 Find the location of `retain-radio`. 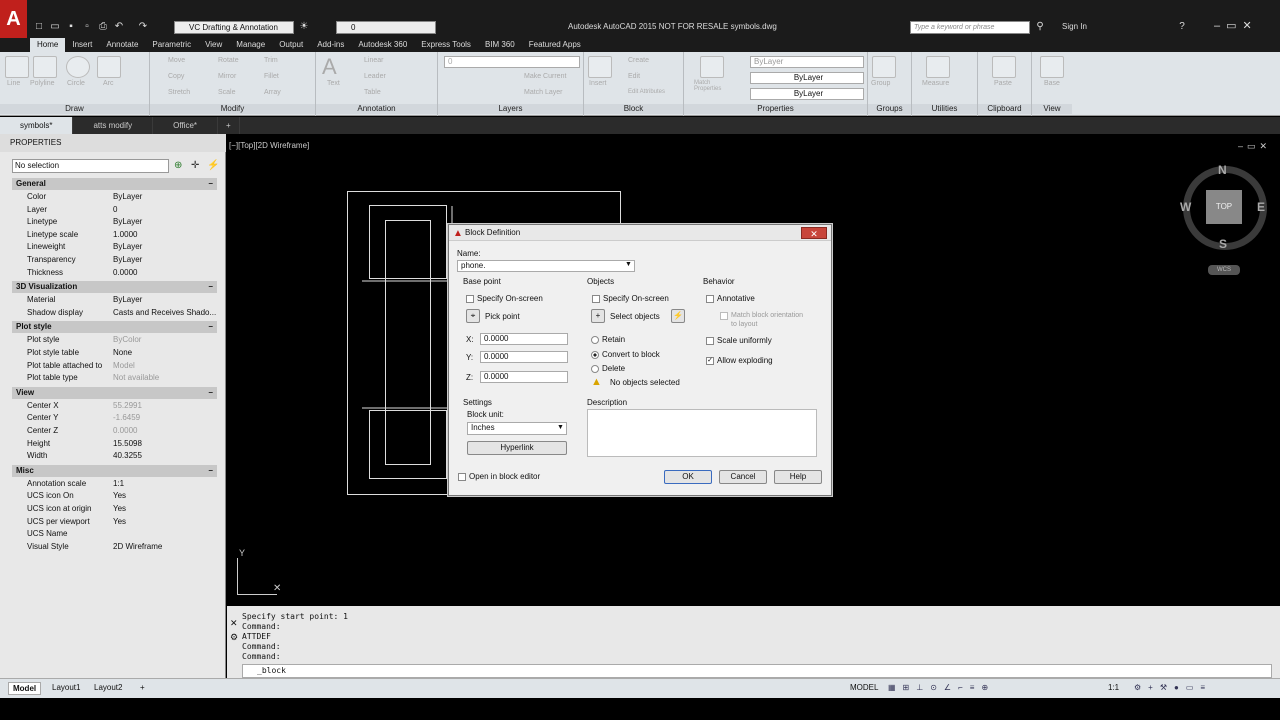

retain-radio is located at coordinates (595, 340).